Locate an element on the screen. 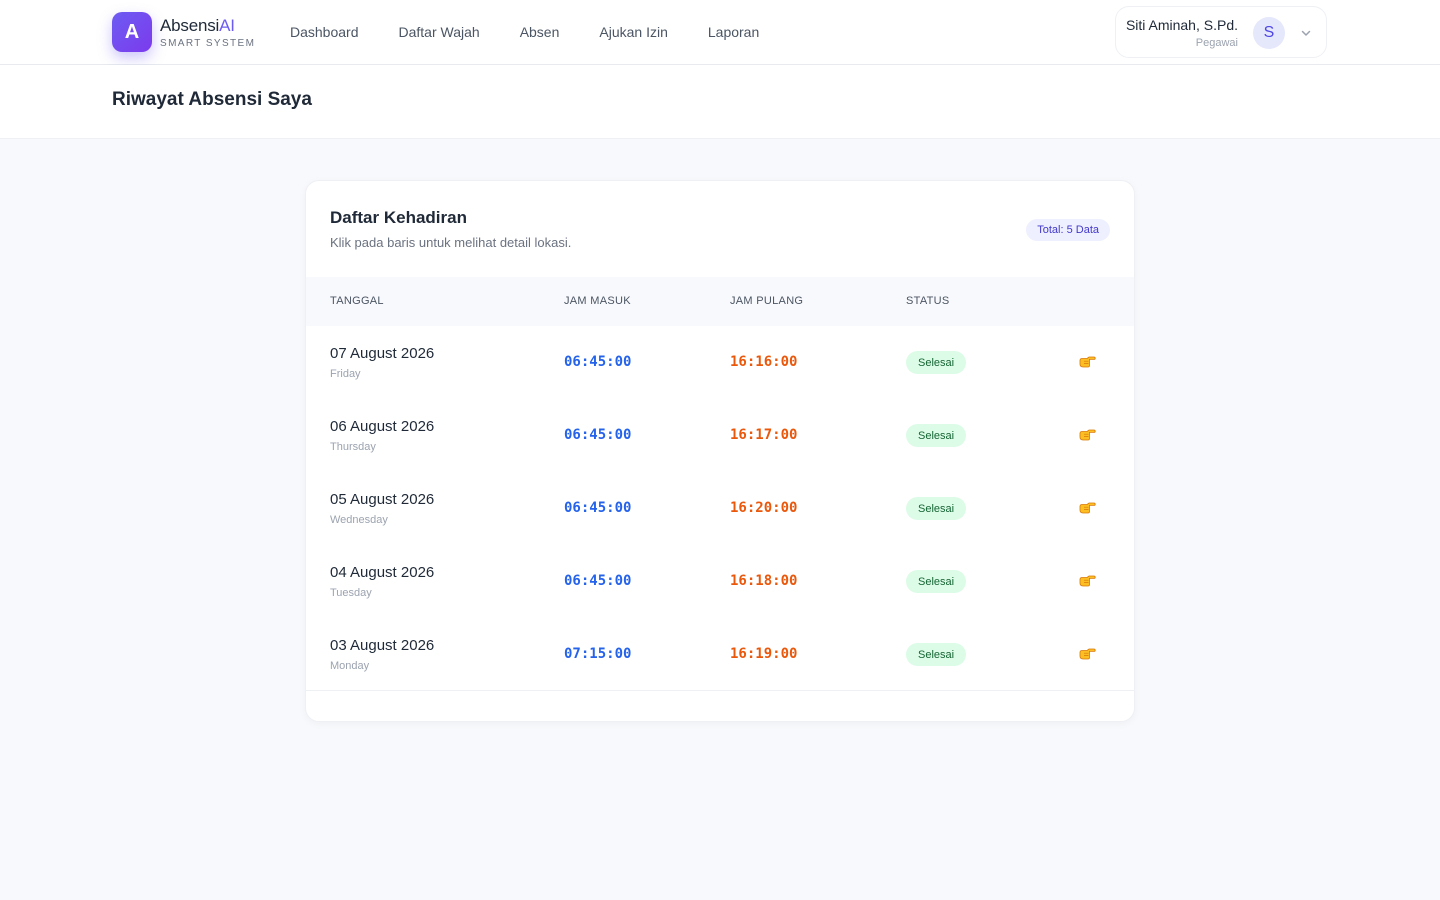 This screenshot has height=900, width=1440. page-title: Riwayat Absensi Saya is located at coordinates (212, 99).